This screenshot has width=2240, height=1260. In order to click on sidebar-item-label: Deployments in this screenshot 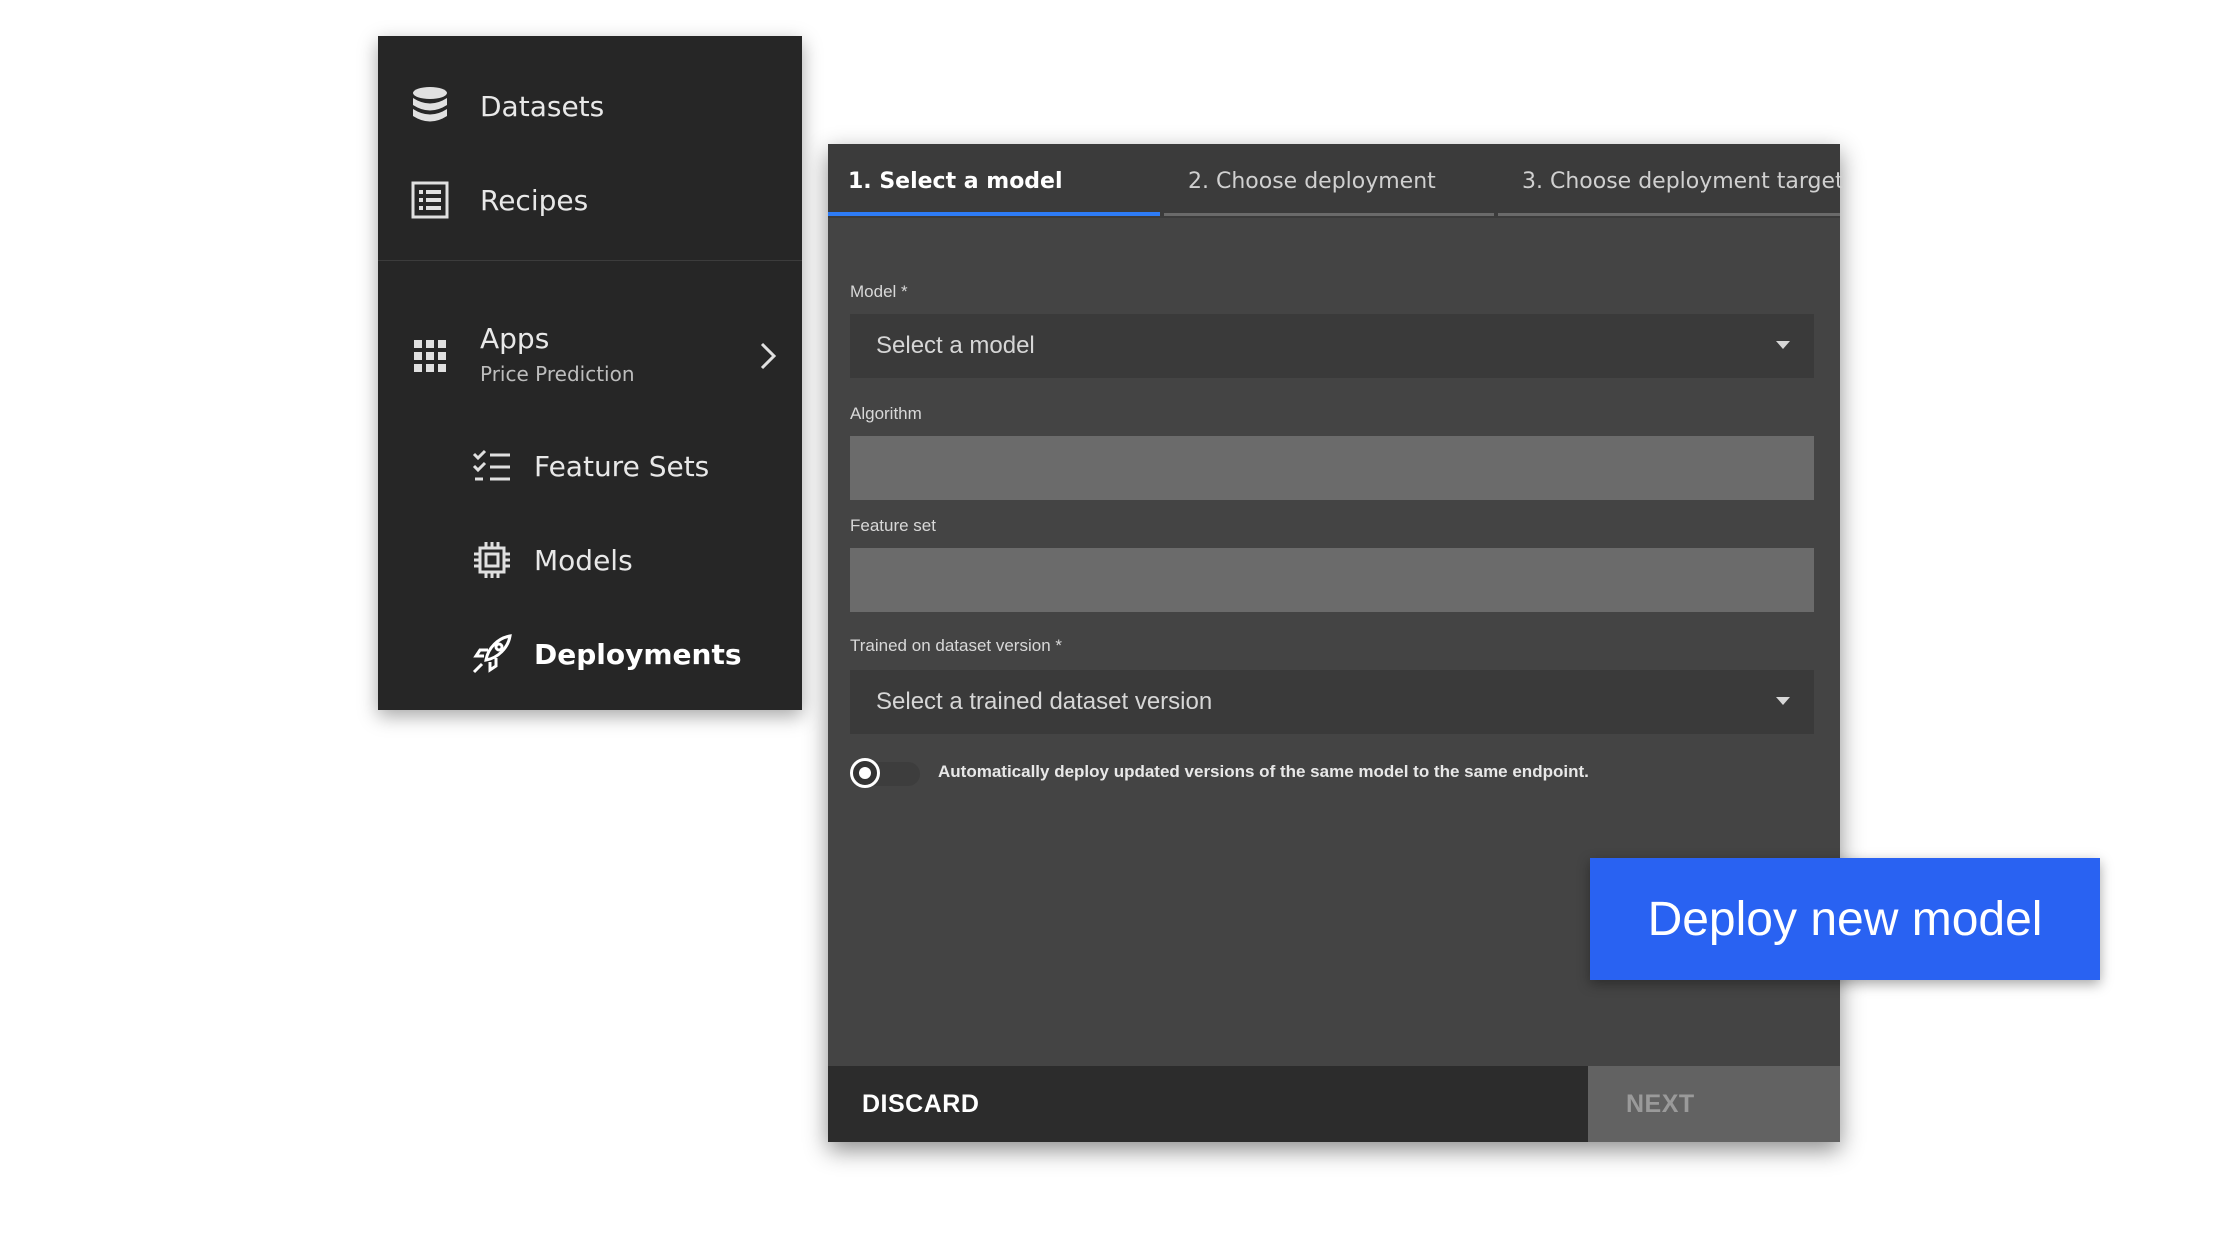, I will do `click(638, 654)`.